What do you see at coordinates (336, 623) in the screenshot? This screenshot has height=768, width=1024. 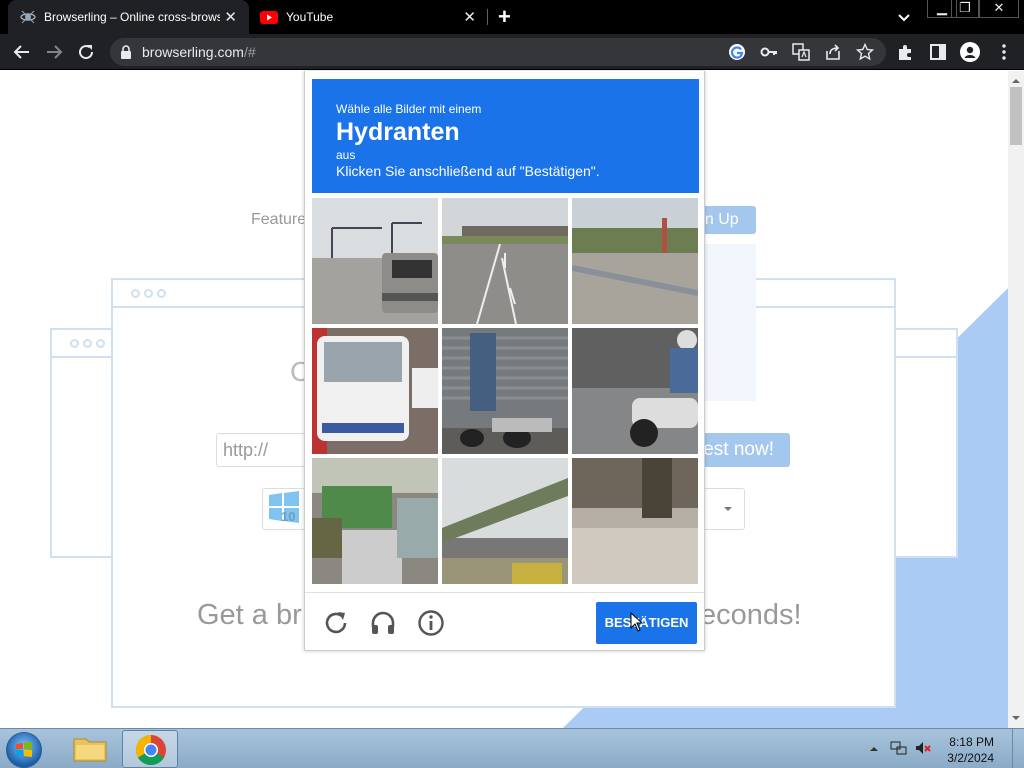 I see `reload-challenge-icon` at bounding box center [336, 623].